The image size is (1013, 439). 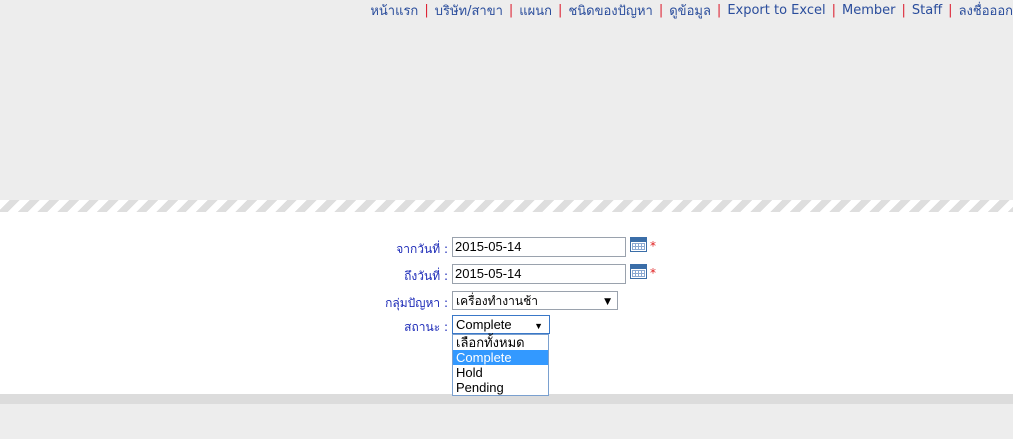 I want to click on to-date-input: 2015-05-14, so click(x=539, y=274).